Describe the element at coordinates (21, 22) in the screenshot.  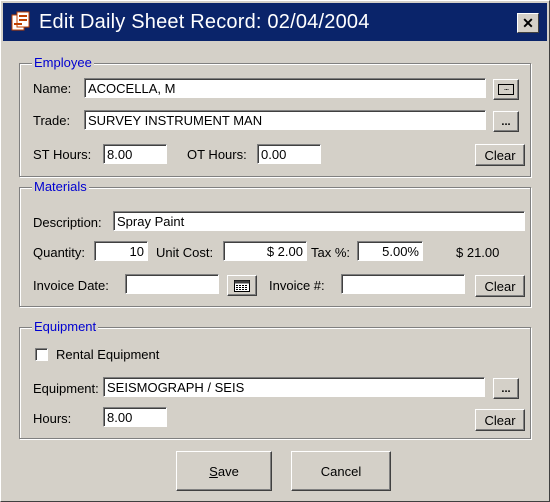
I see `app-icon` at that location.